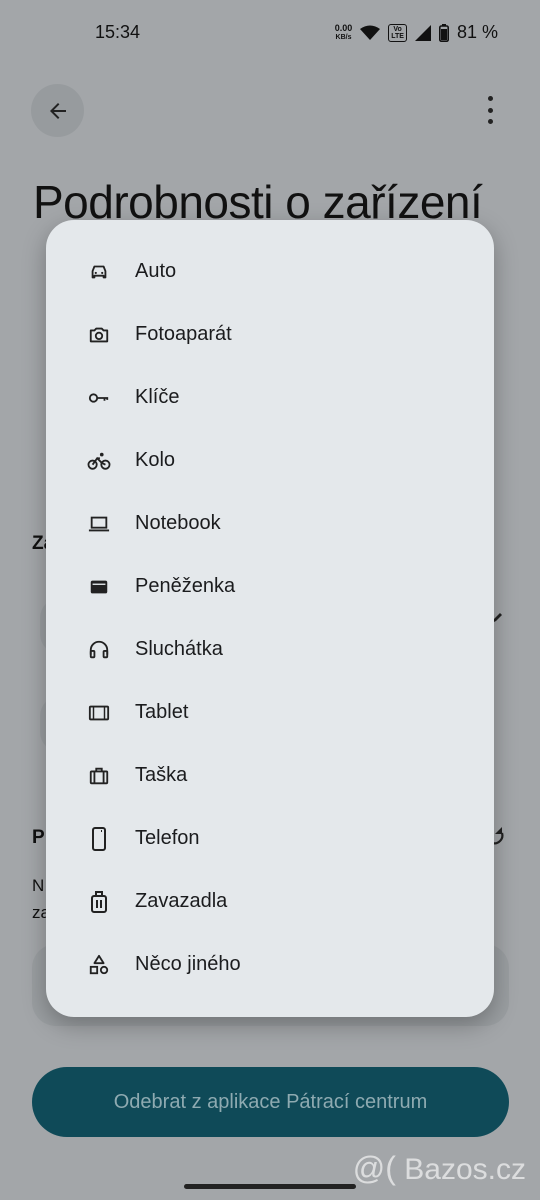 This screenshot has height=1200, width=540. Describe the element at coordinates (270, 334) in the screenshot. I see `menu-item-fotoaparat: Fotoaparát` at that location.